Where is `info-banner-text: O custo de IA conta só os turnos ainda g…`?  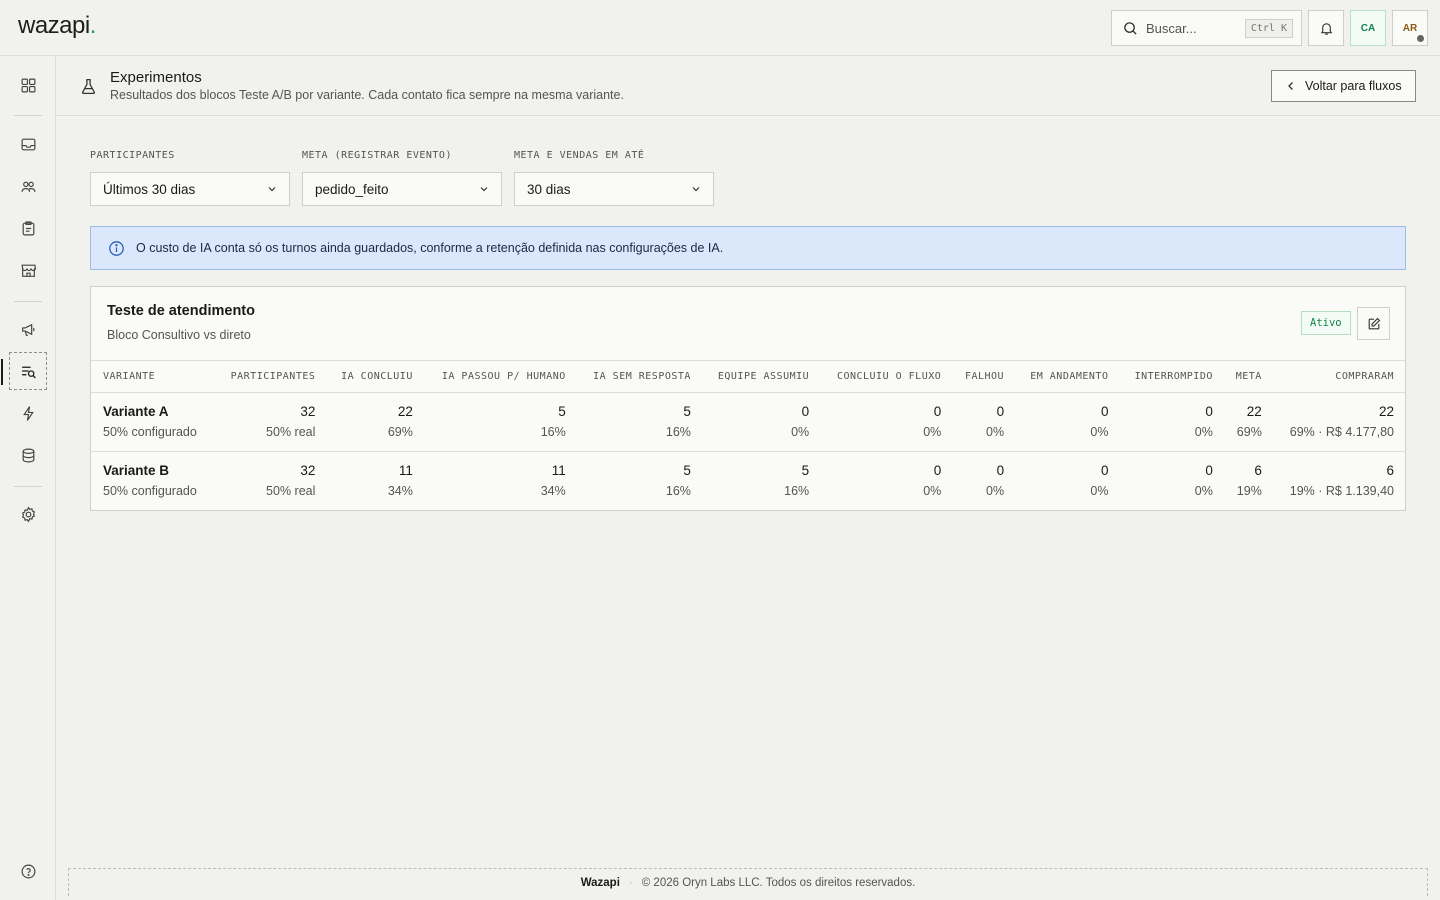
info-banner-text: O custo de IA conta só os turnos ainda g… is located at coordinates (430, 248).